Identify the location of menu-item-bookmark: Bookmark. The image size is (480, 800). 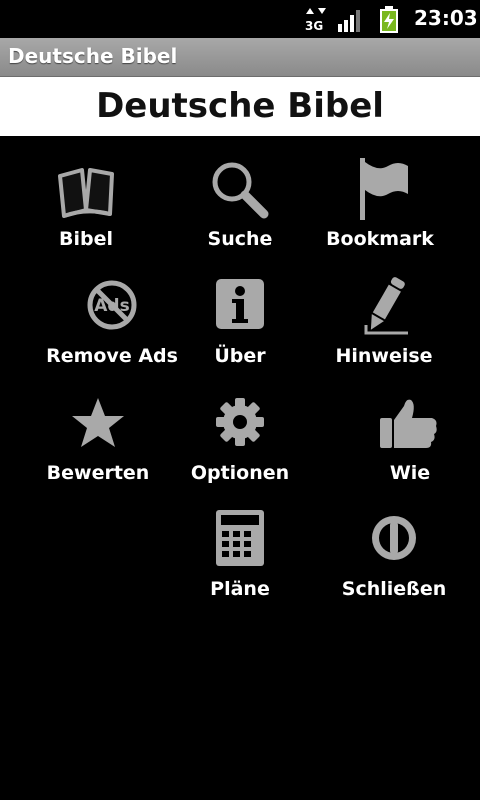
(380, 213).